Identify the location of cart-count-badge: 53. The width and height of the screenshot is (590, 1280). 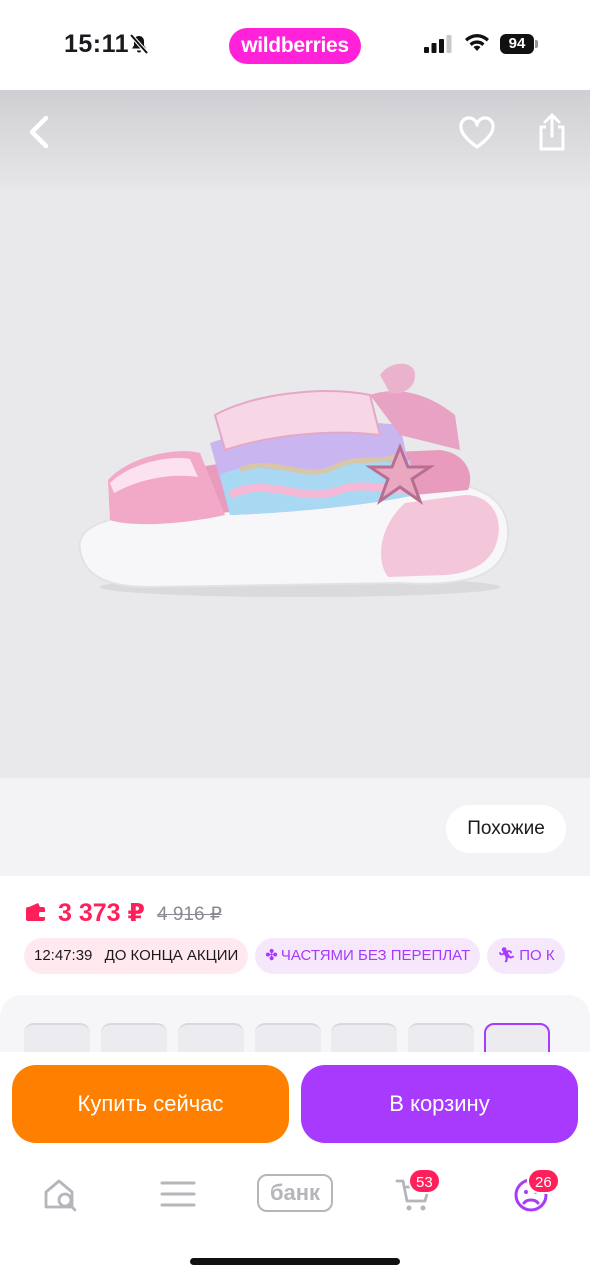
(424, 1181).